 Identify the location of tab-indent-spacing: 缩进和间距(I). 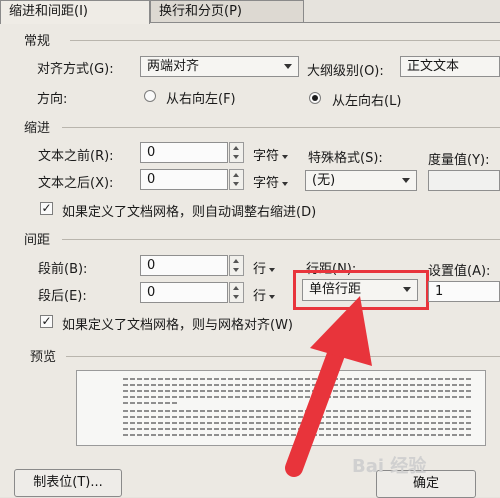
(75, 12).